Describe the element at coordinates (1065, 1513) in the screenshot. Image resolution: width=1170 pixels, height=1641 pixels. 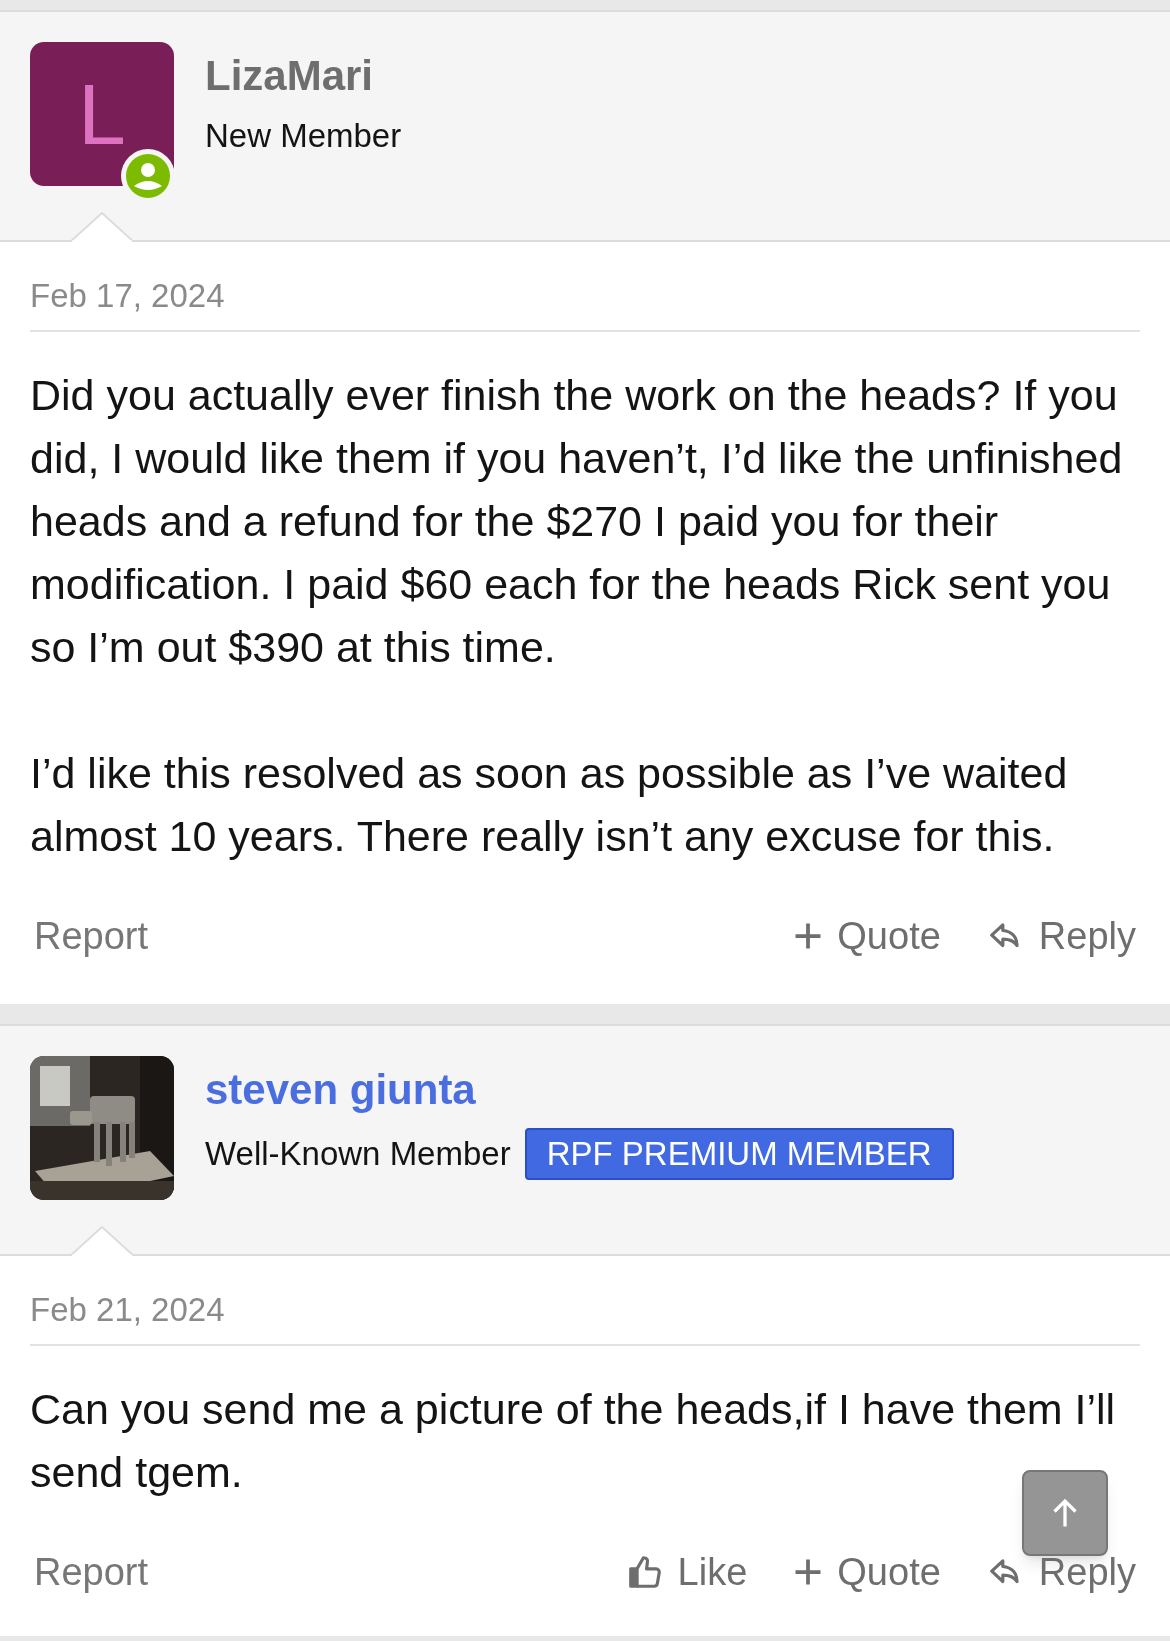
I see `scroll-to-top-button` at that location.